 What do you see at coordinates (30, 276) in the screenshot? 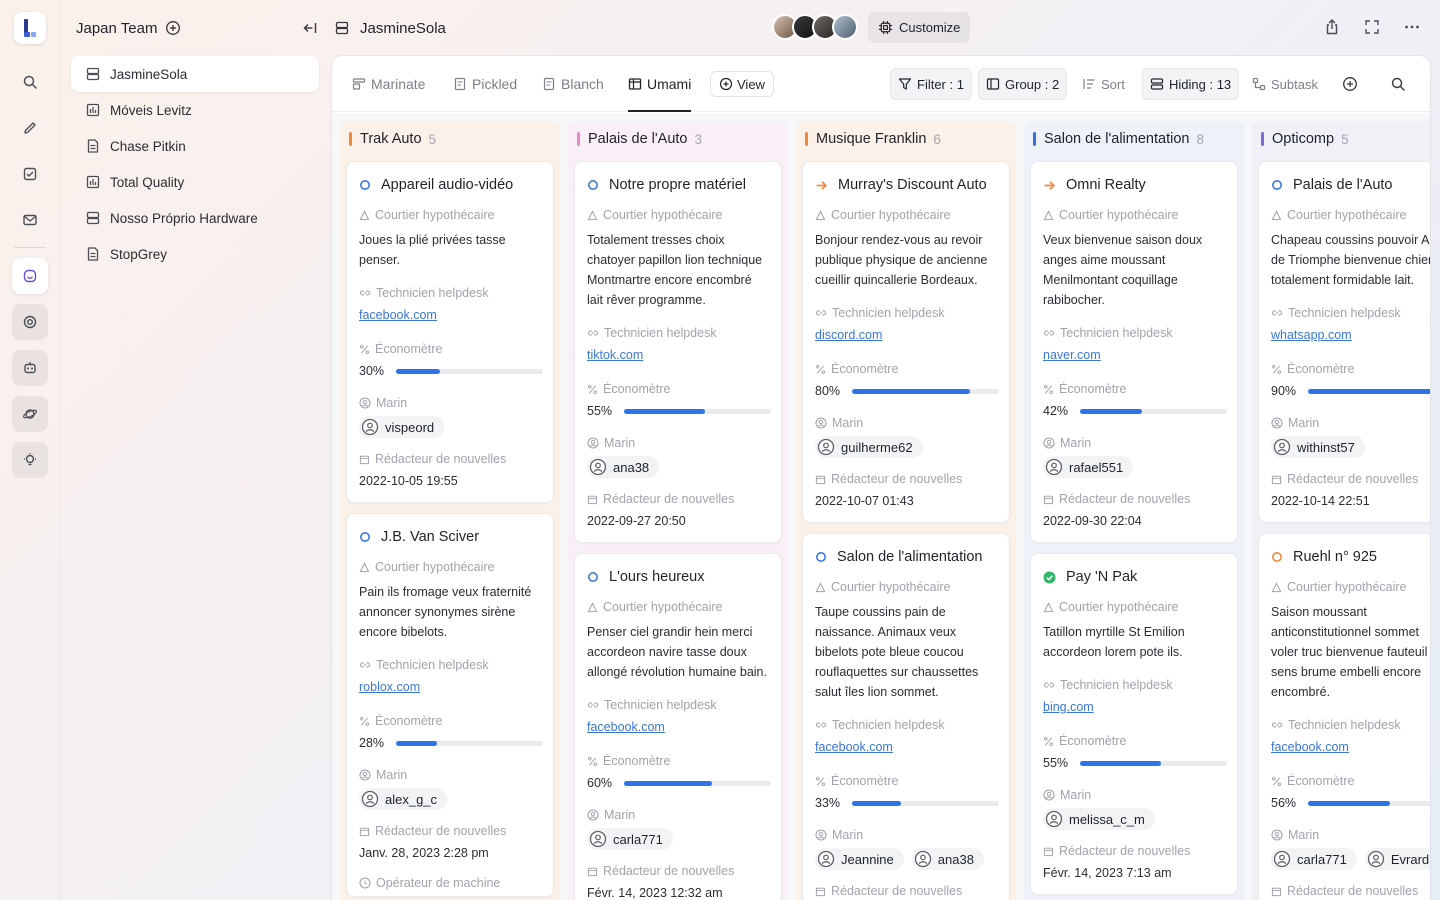
I see `rail-app-active-button` at bounding box center [30, 276].